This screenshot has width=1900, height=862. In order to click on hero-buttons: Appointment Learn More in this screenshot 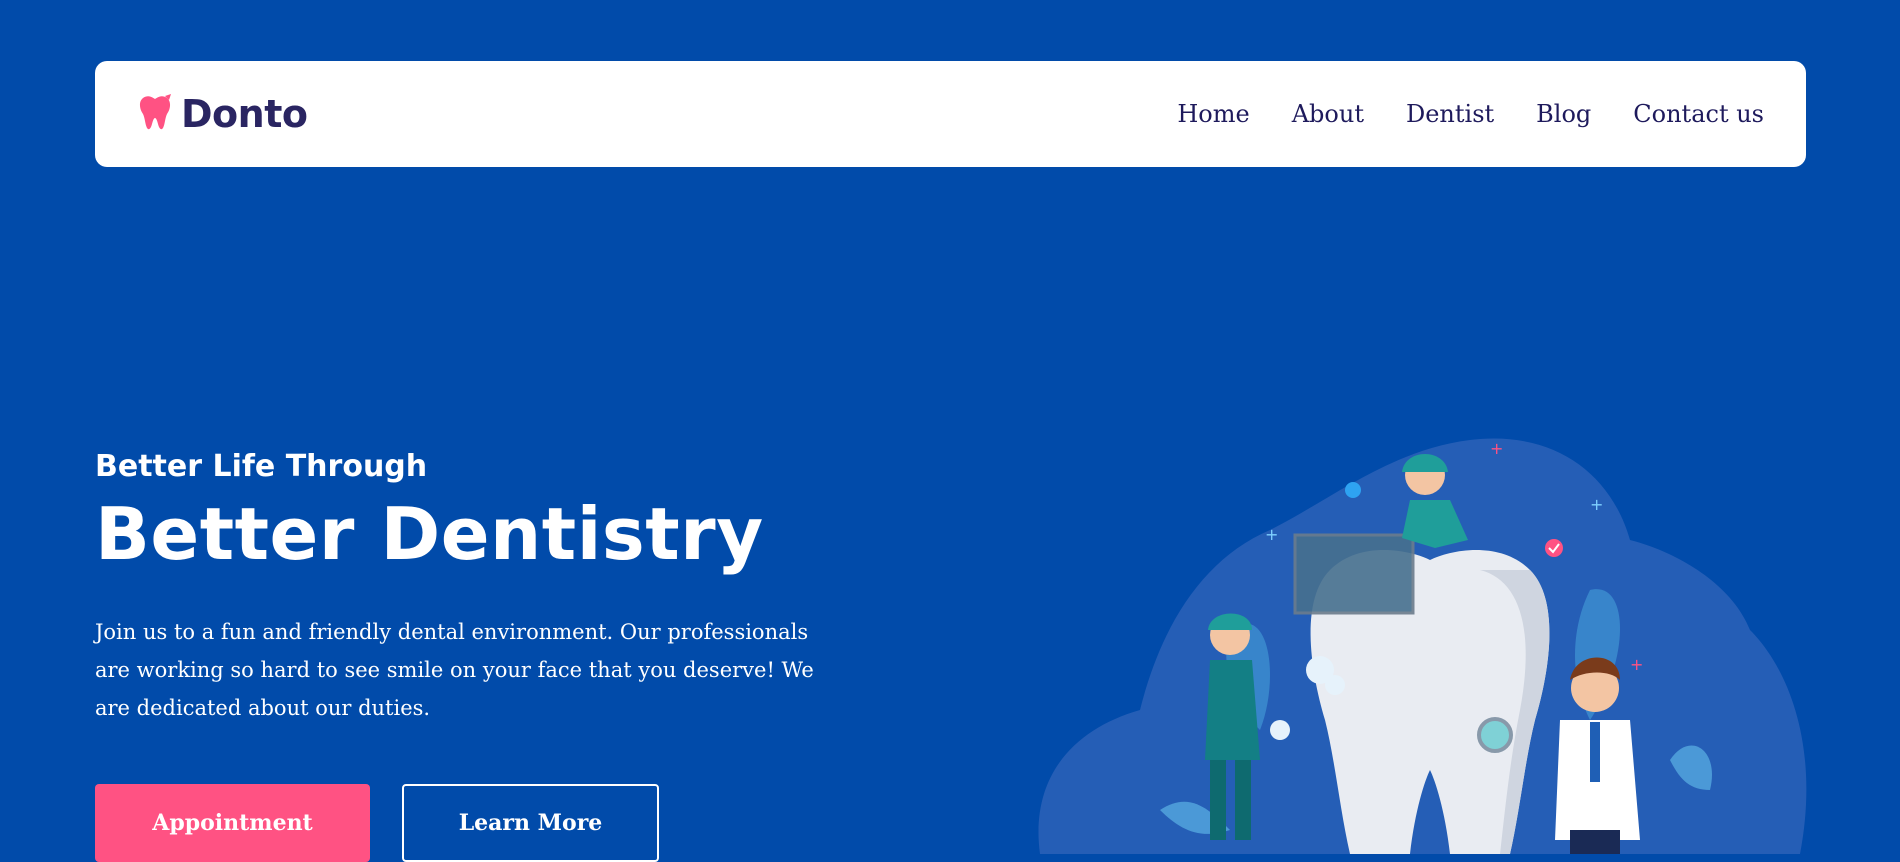, I will do `click(377, 823)`.